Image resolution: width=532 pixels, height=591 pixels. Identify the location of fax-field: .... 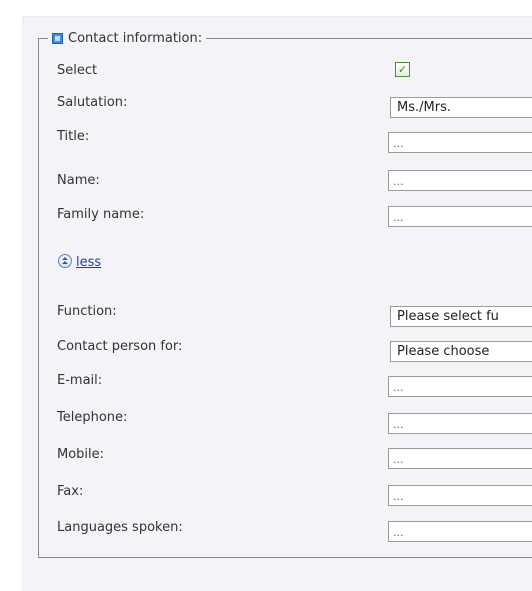
(460, 495).